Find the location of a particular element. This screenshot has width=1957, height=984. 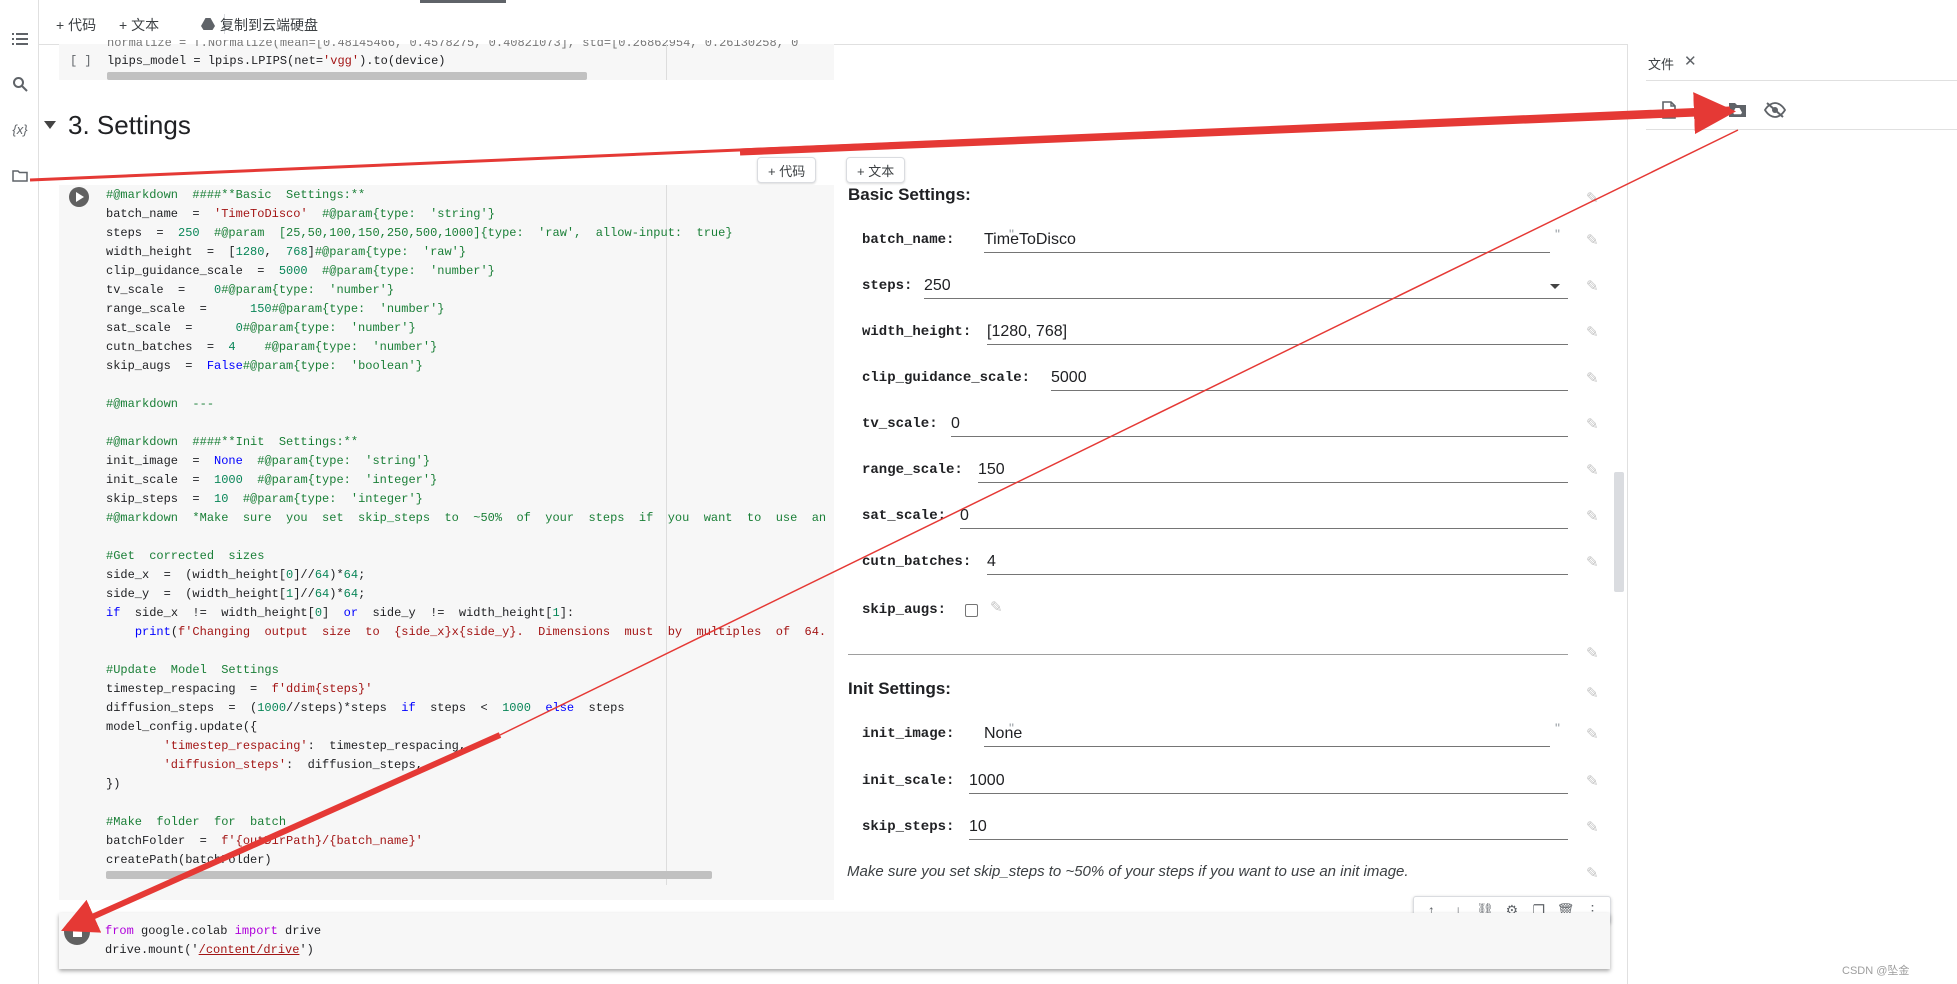

prev-cell-divider is located at coordinates (666, 62).